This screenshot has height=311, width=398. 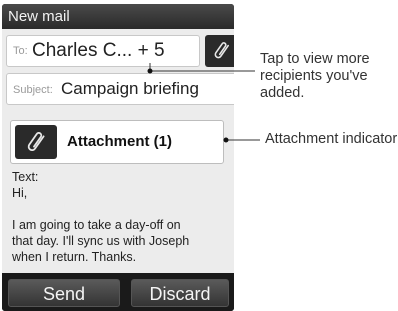 I want to click on attachment-callout: Attachment indicator, so click(x=331, y=139).